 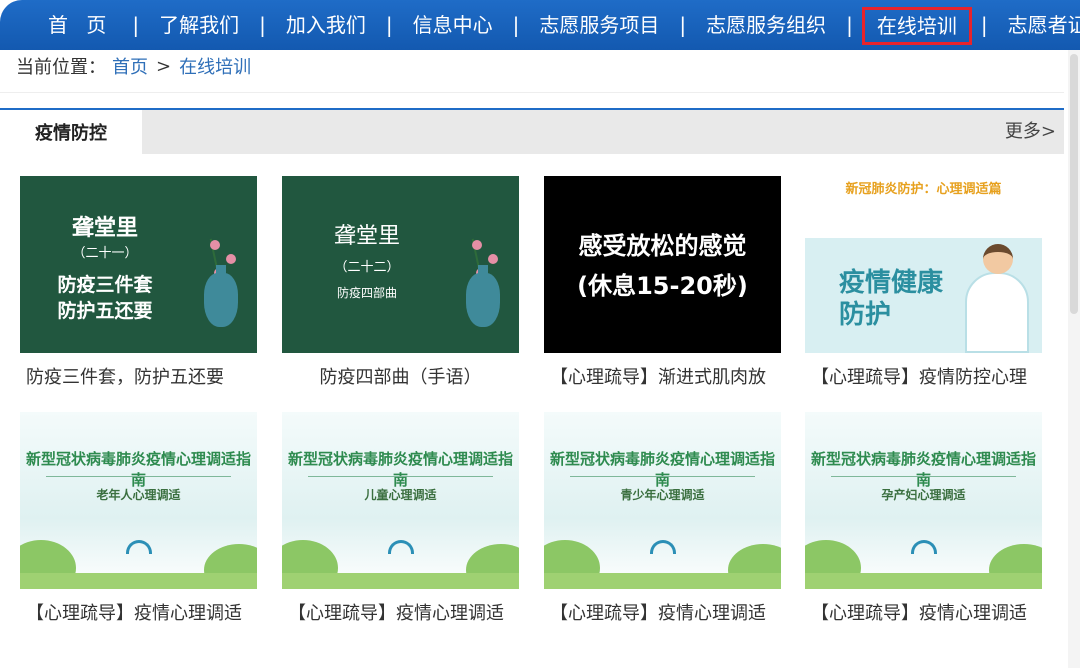 I want to click on scrollbar-thumb, so click(x=1074, y=184).